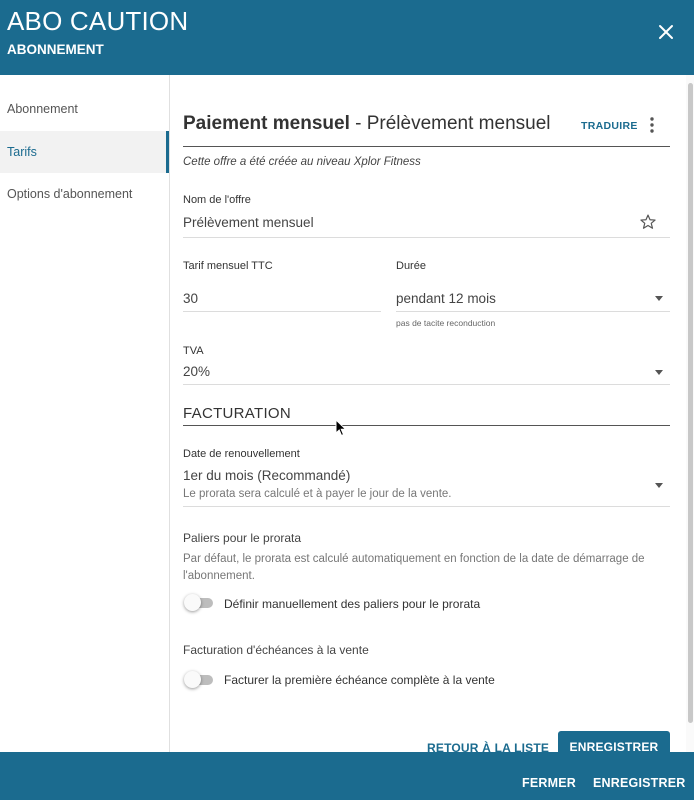 Image resolution: width=694 pixels, height=800 pixels. I want to click on dialog-footer: FERMER ENREGISTRER, so click(347, 776).